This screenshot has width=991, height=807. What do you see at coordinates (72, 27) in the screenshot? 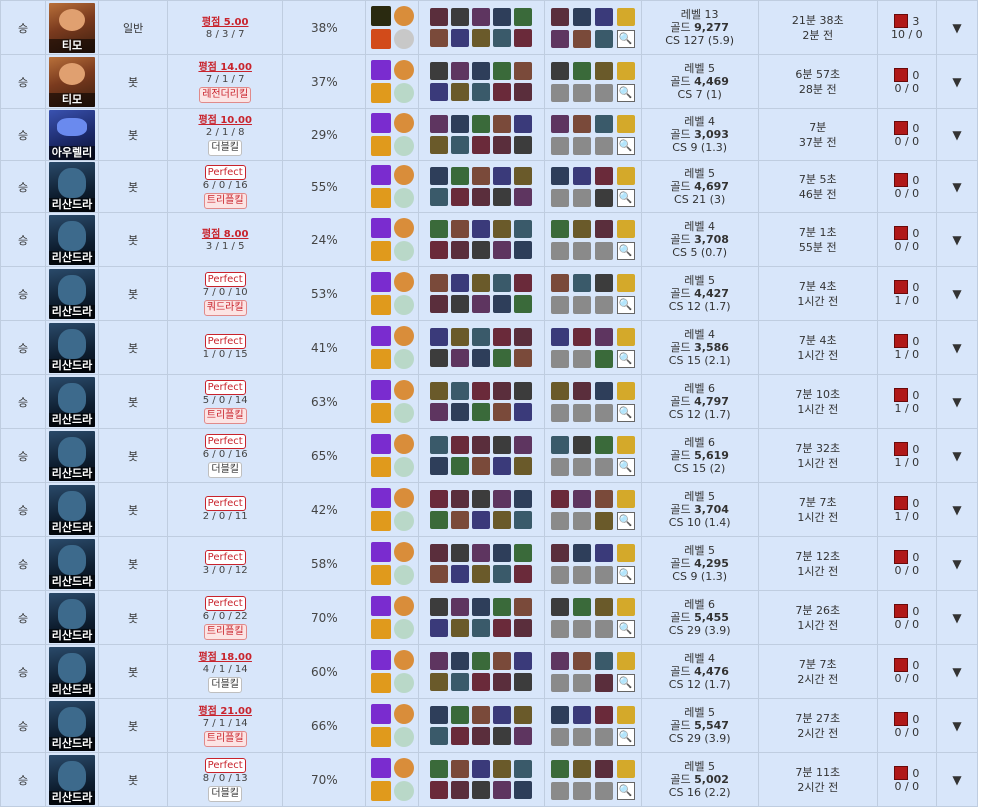
I see `champion-cell: 티모` at bounding box center [72, 27].